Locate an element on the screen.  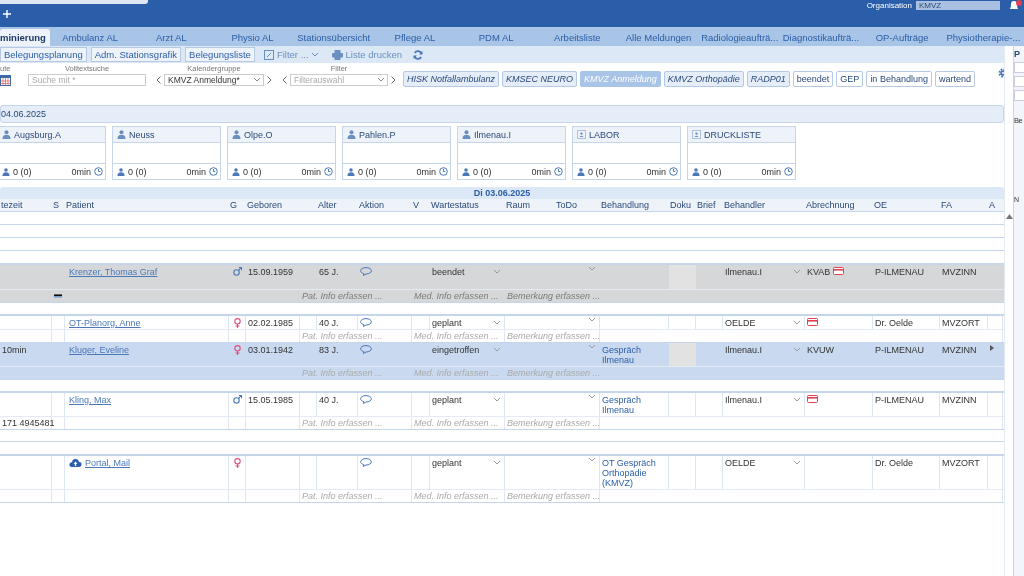
toolbar-button: Belegungsliste is located at coordinates (220, 54).